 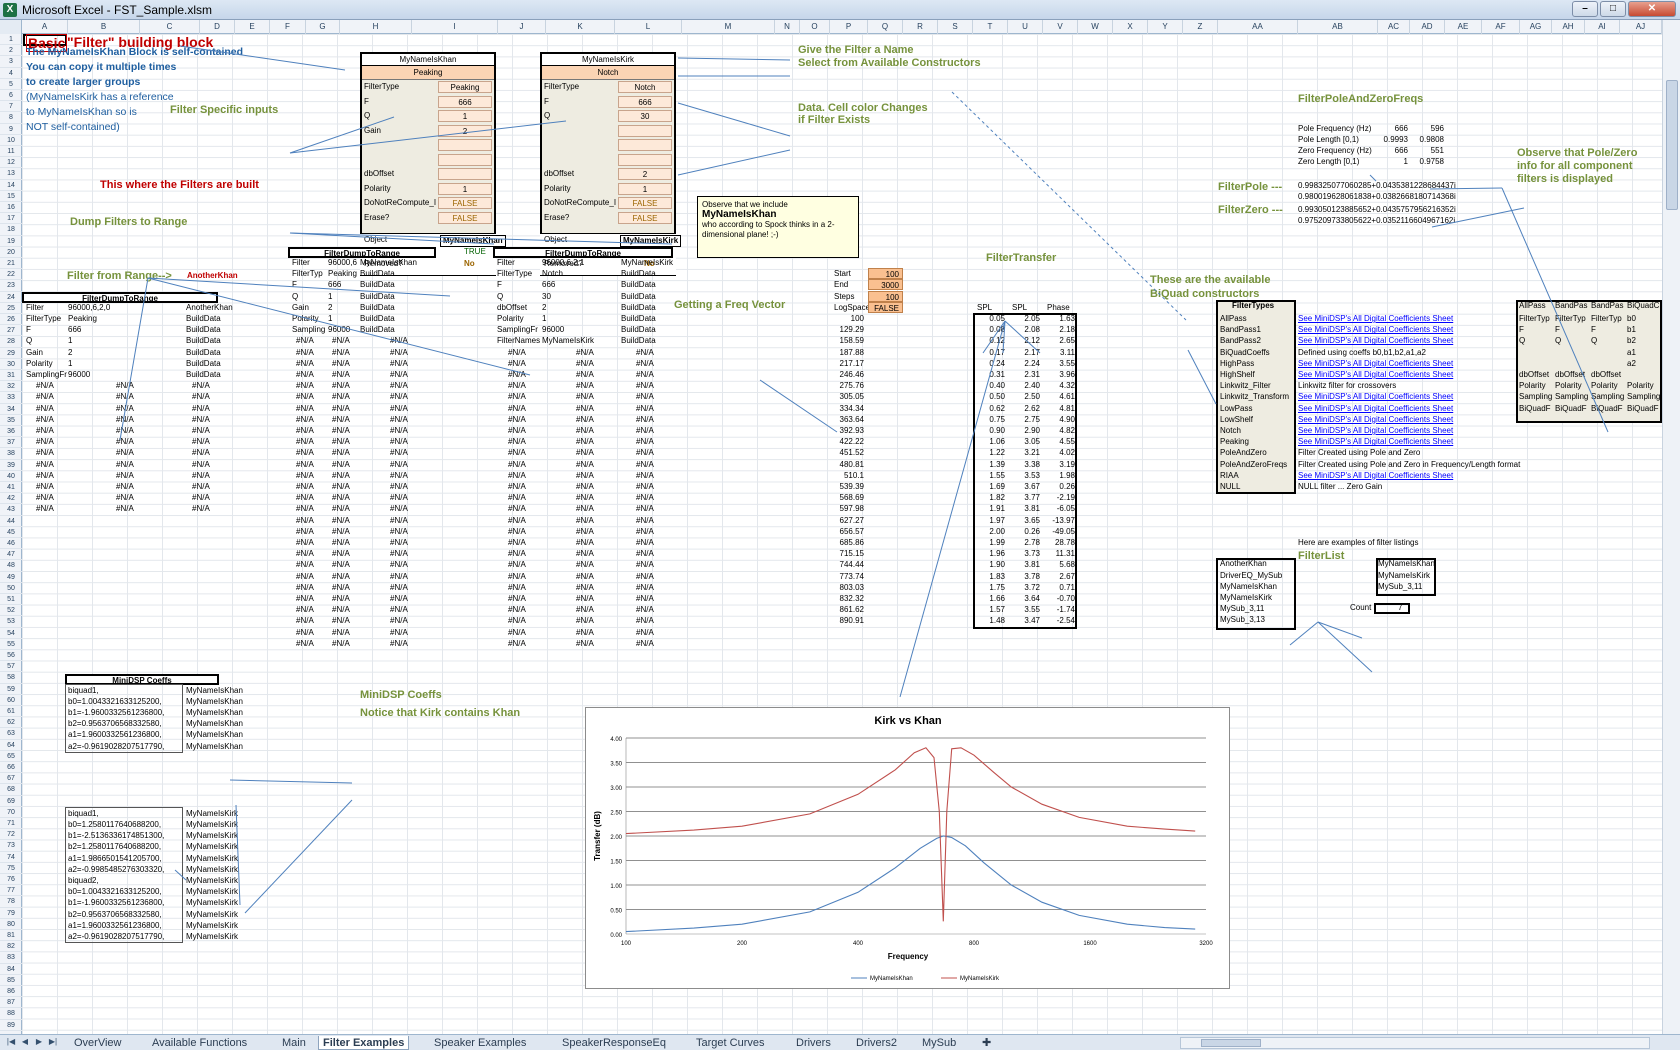 I want to click on row-header: 21, so click(x=11, y=264).